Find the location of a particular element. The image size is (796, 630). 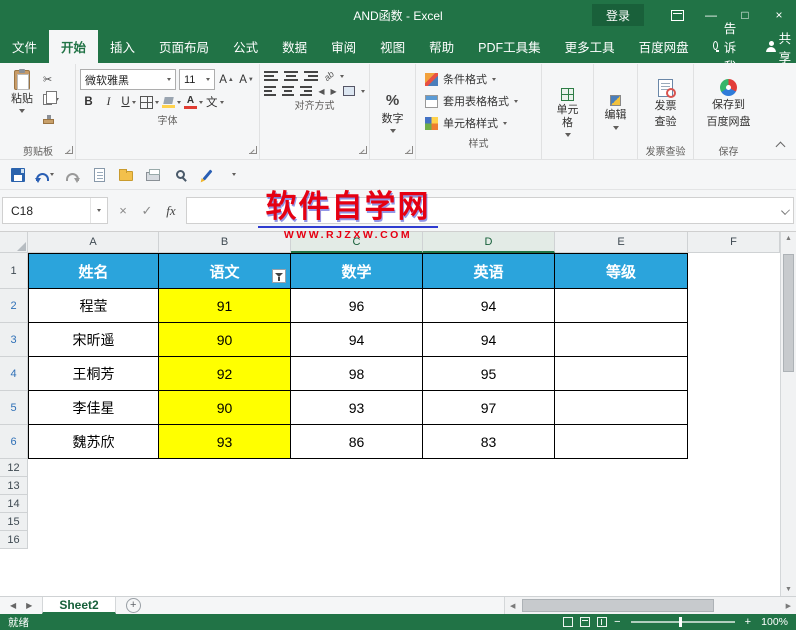

login-button: 登录 is located at coordinates (617, 15).